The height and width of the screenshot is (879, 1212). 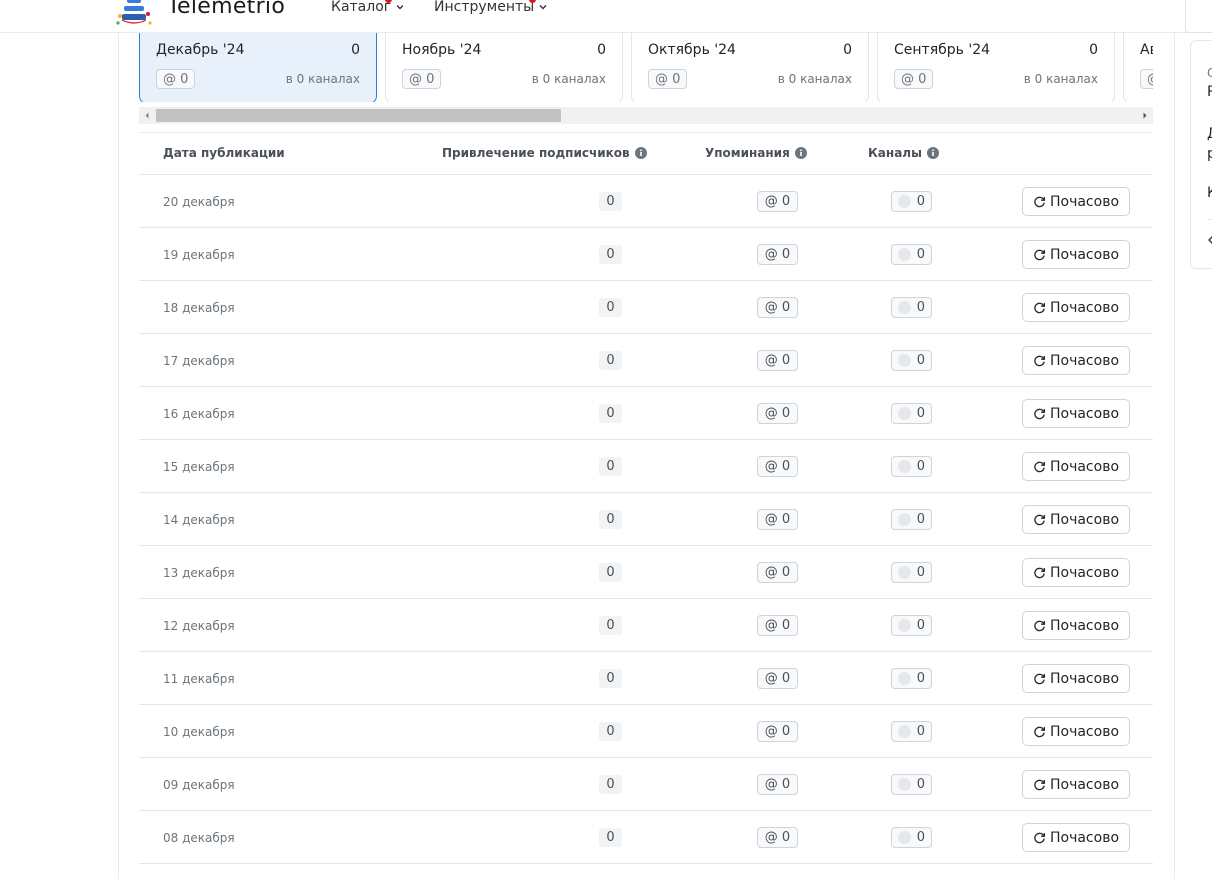 What do you see at coordinates (1209, 134) in the screenshot?
I see `side-panel-text: Д` at bounding box center [1209, 134].